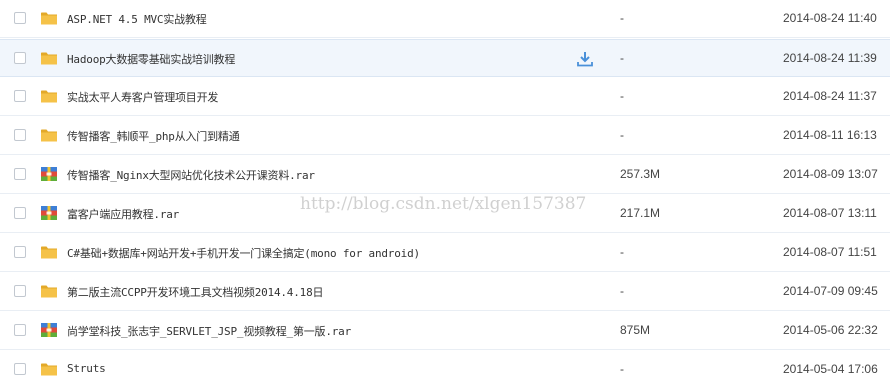  Describe the element at coordinates (123, 214) in the screenshot. I see `file-name: 富客户端应用教程.rar` at that location.